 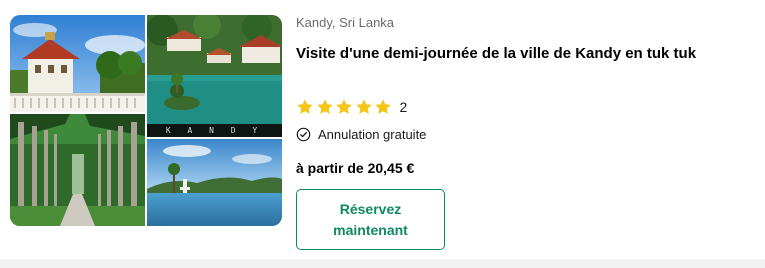 What do you see at coordinates (77, 63) in the screenshot?
I see `temple-photo` at bounding box center [77, 63].